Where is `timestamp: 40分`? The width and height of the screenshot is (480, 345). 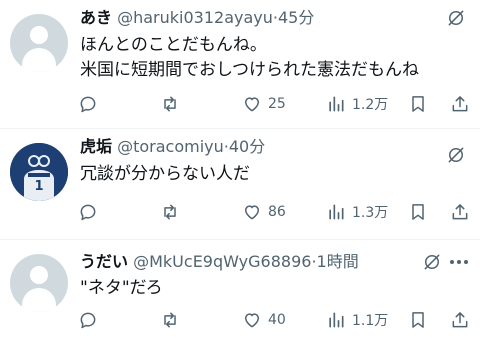 timestamp: 40分 is located at coordinates (247, 146).